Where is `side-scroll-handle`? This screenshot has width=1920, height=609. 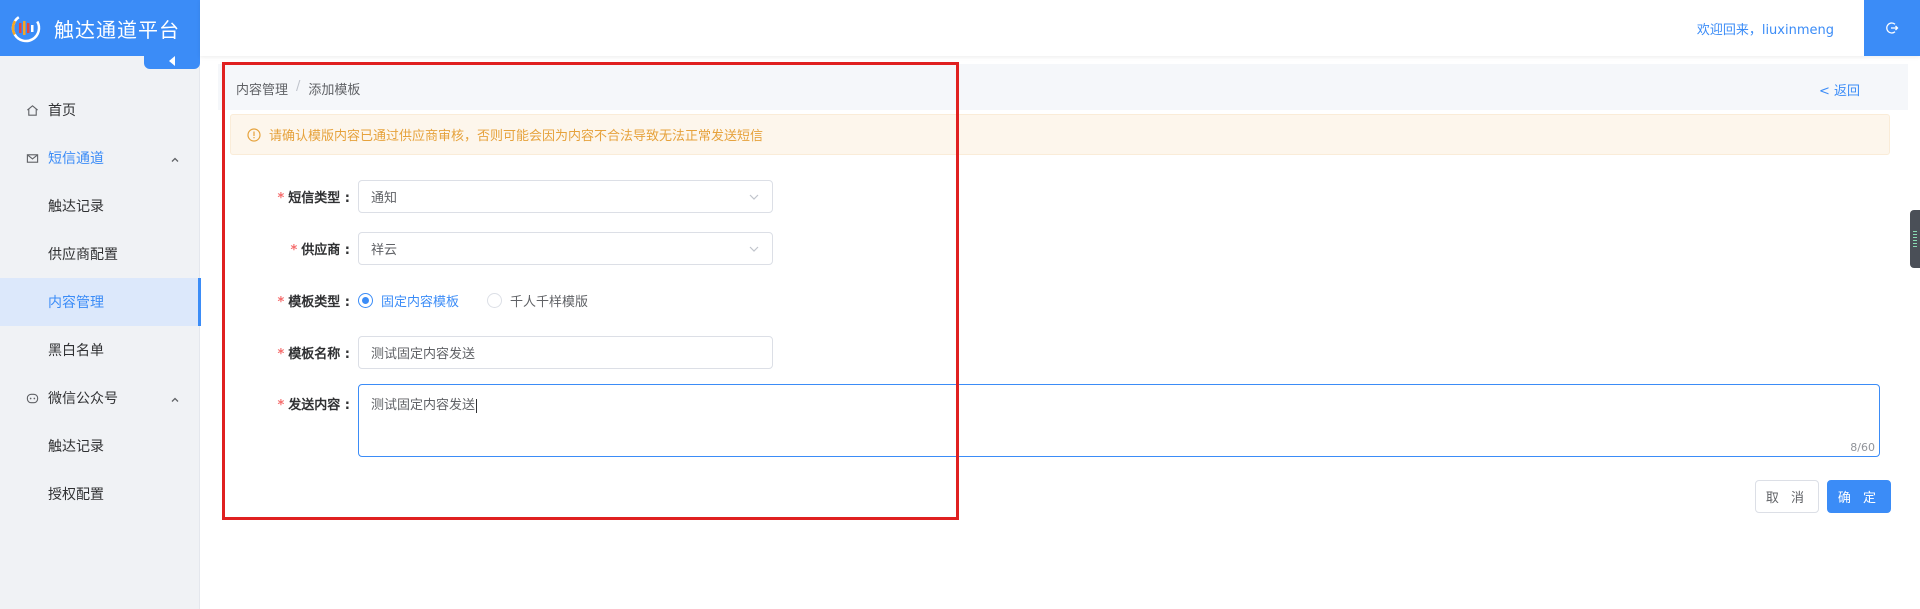 side-scroll-handle is located at coordinates (1915, 239).